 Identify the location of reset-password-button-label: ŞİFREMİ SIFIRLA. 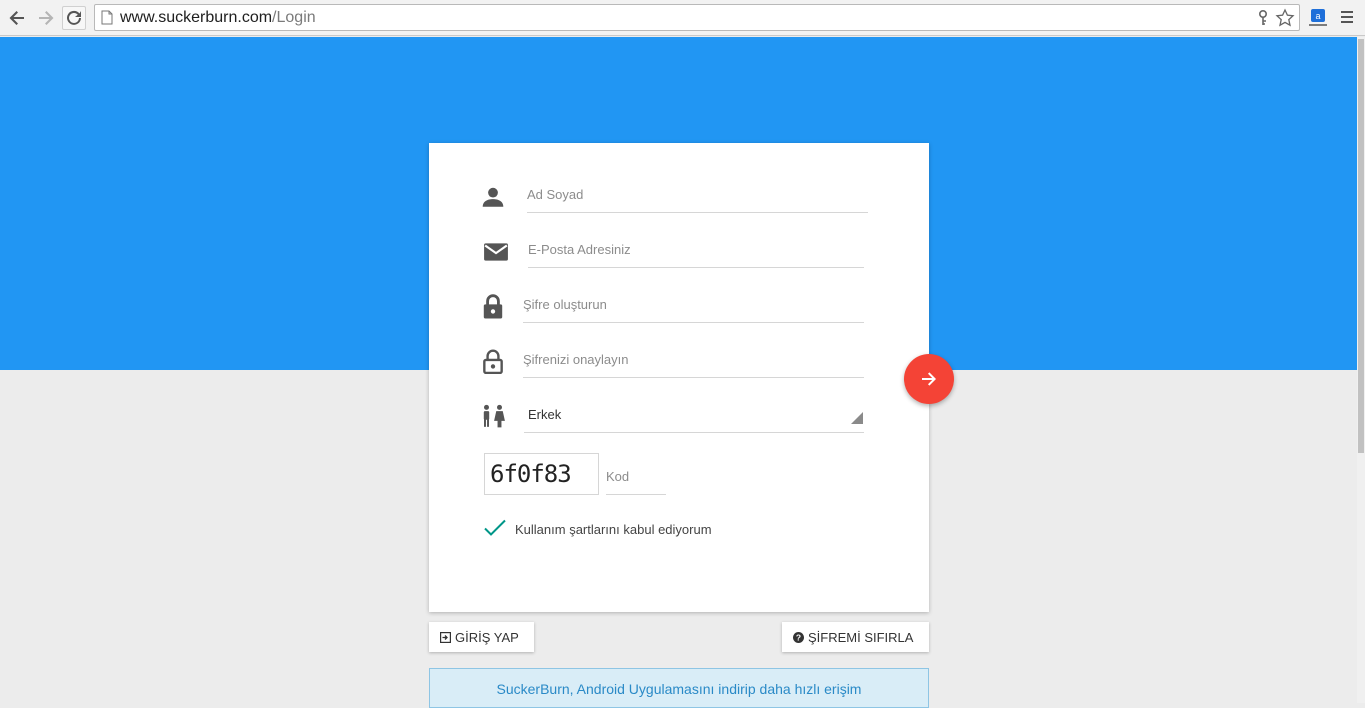
(861, 637).